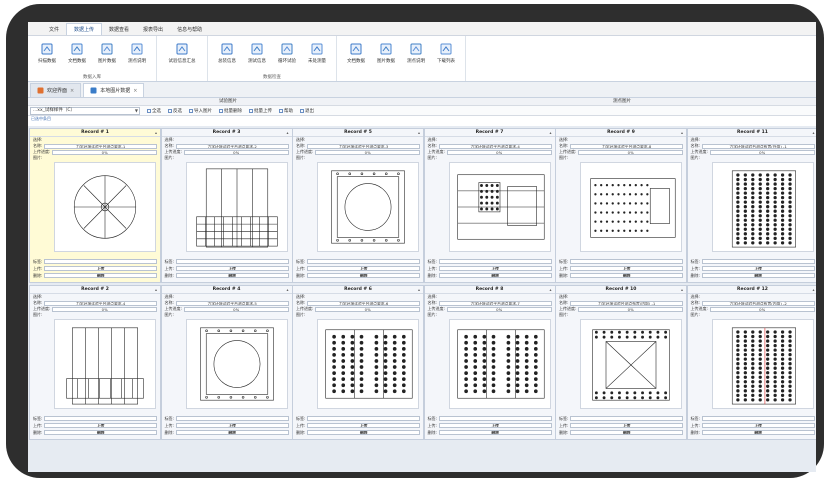 Image resolution: width=830 pixels, height=484 pixels. I want to click on toolbar-button: 导入图片, so click(200, 111).